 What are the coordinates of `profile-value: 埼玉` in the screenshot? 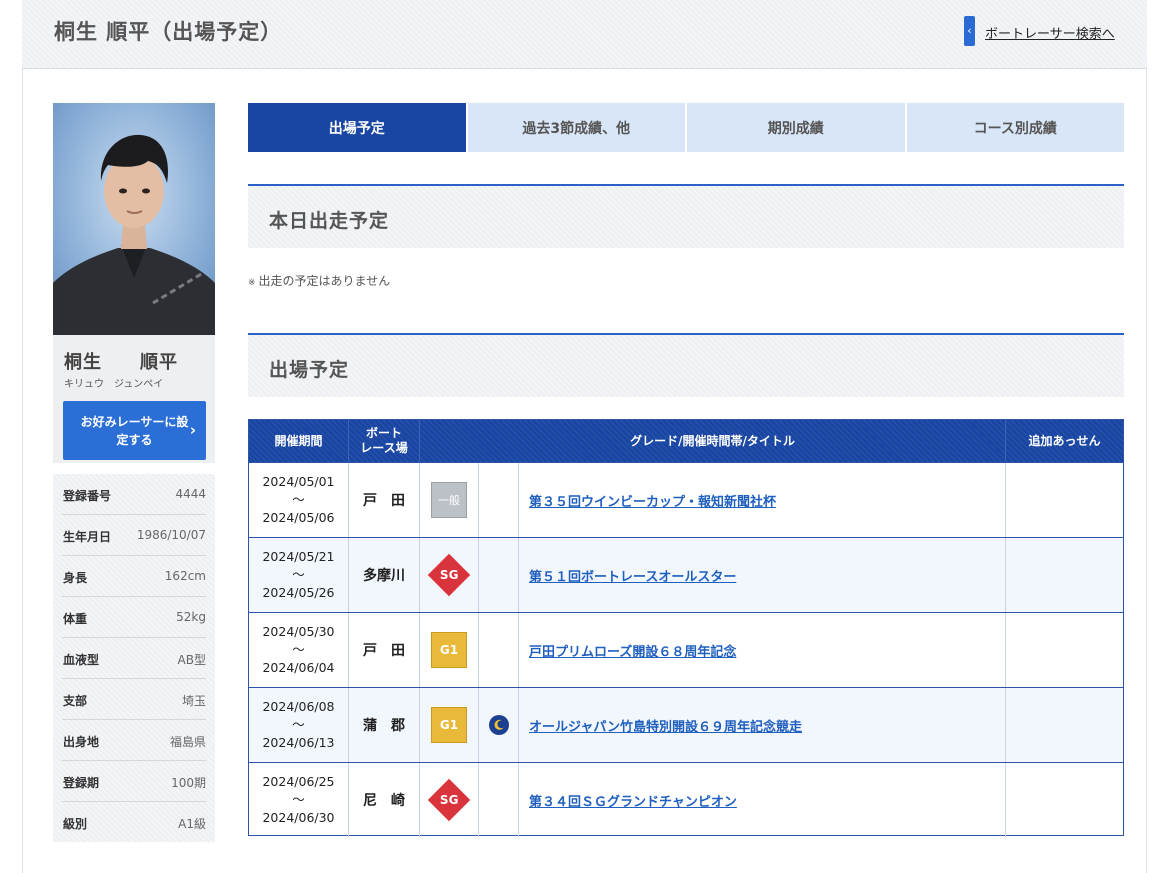 It's located at (193, 701).